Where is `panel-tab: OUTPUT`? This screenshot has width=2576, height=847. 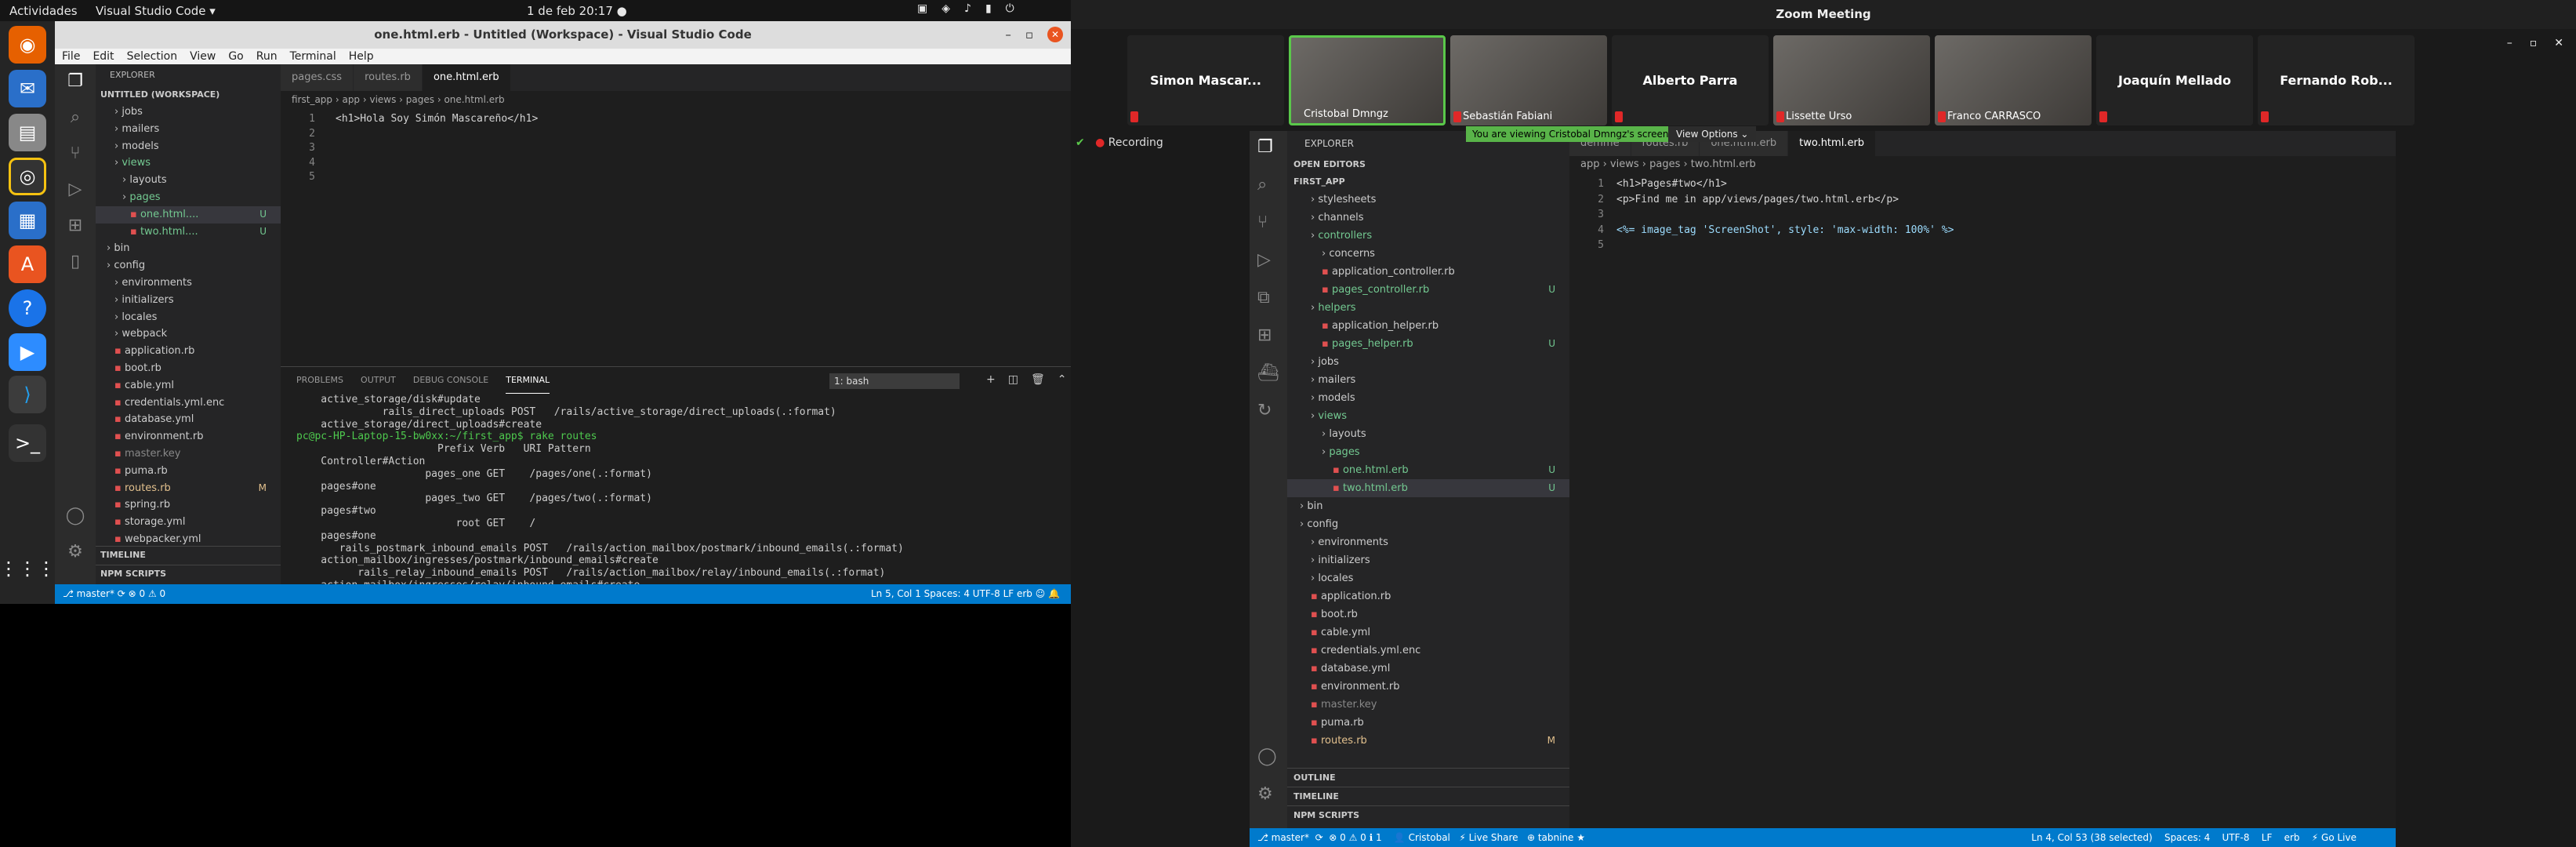
panel-tab: OUTPUT is located at coordinates (379, 380).